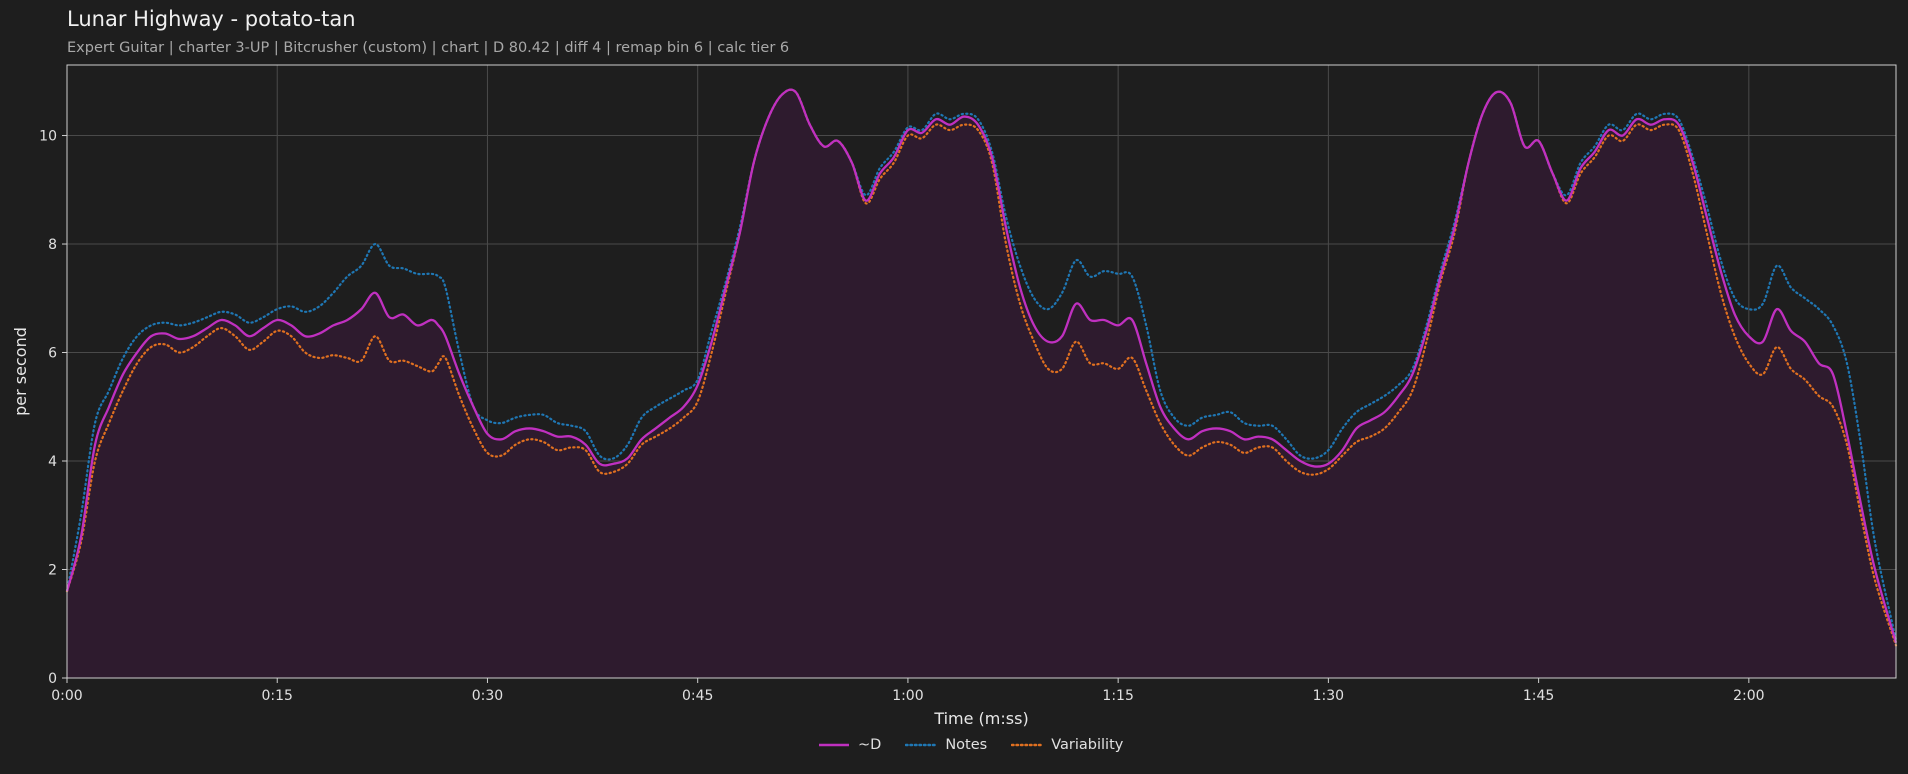 This screenshot has width=1908, height=774. I want to click on y-tick-label: 0, so click(52, 679).